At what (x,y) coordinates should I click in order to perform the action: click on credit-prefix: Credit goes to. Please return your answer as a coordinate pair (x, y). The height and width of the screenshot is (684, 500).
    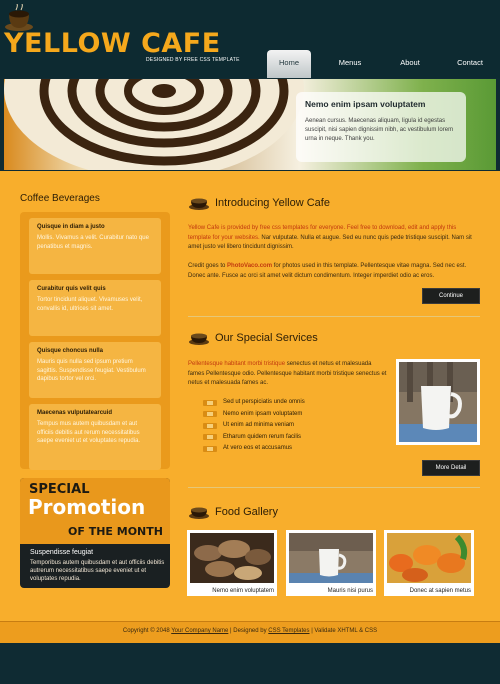
    Looking at the image, I should click on (208, 266).